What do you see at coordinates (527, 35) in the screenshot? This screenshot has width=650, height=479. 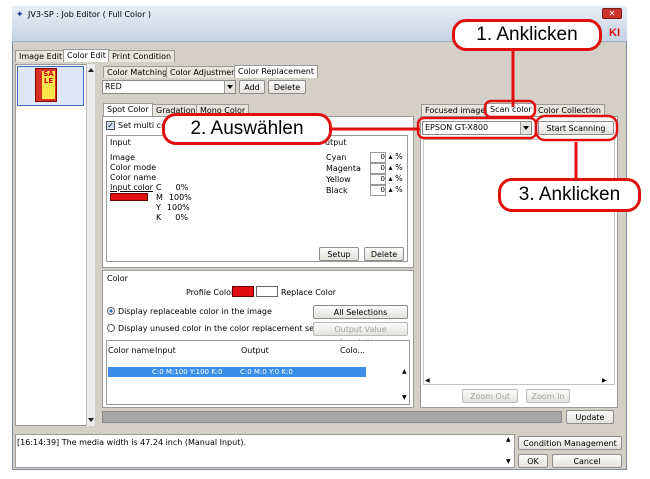 I see `callout-step1: 1. Anklicken` at bounding box center [527, 35].